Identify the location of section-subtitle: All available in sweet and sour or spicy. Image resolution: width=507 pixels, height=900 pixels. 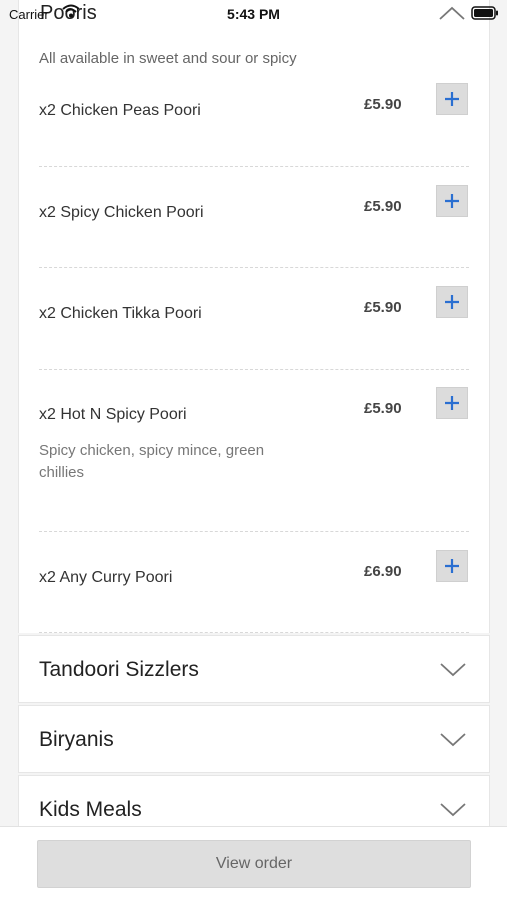
(168, 58).